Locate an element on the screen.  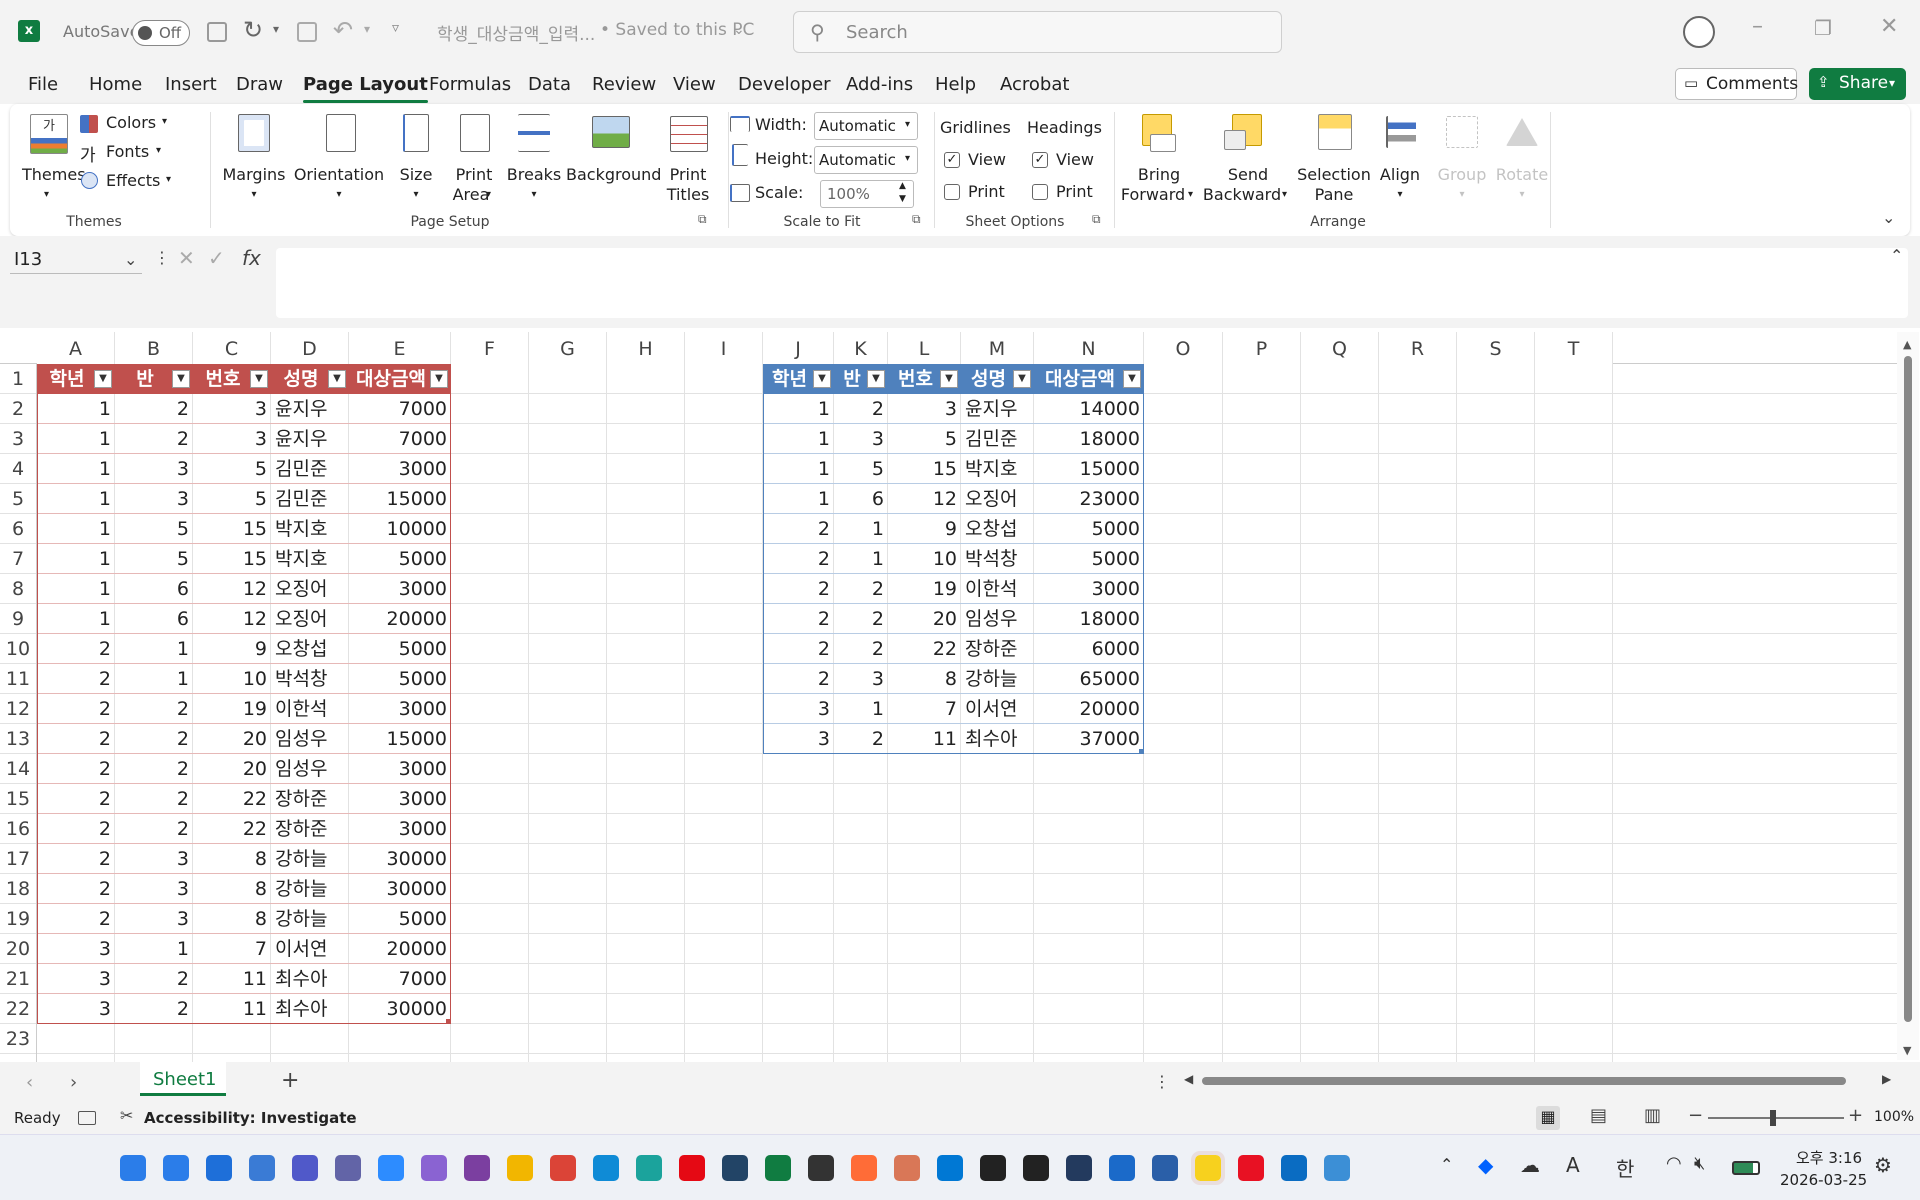
table1-cell: 강하늘 is located at coordinates (310, 859).